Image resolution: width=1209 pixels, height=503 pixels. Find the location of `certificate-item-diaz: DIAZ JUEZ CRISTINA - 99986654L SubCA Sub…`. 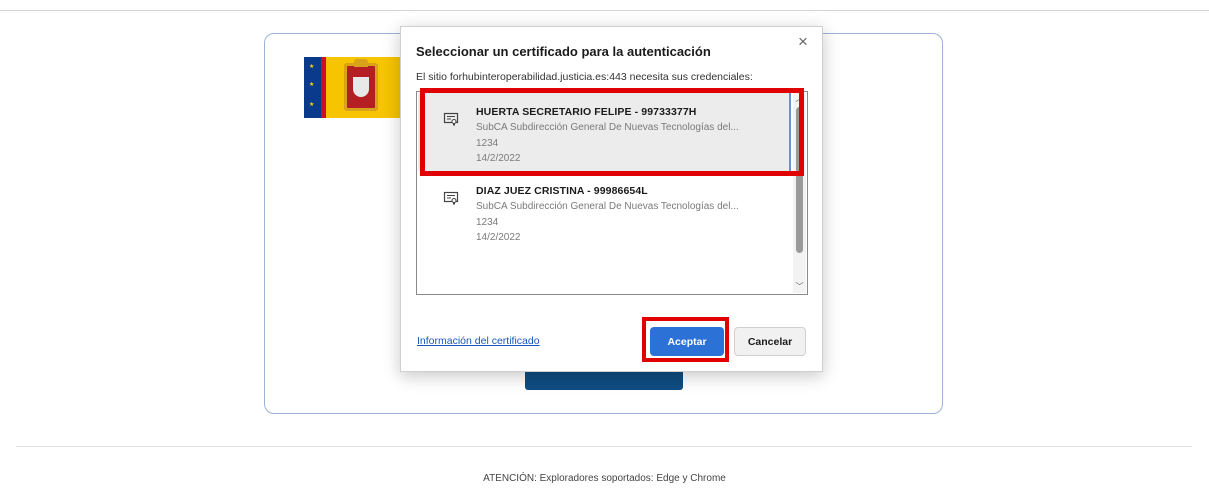

certificate-item-diaz: DIAZ JUEZ CRISTINA - 99986654L SubCA Sub… is located at coordinates (604, 211).